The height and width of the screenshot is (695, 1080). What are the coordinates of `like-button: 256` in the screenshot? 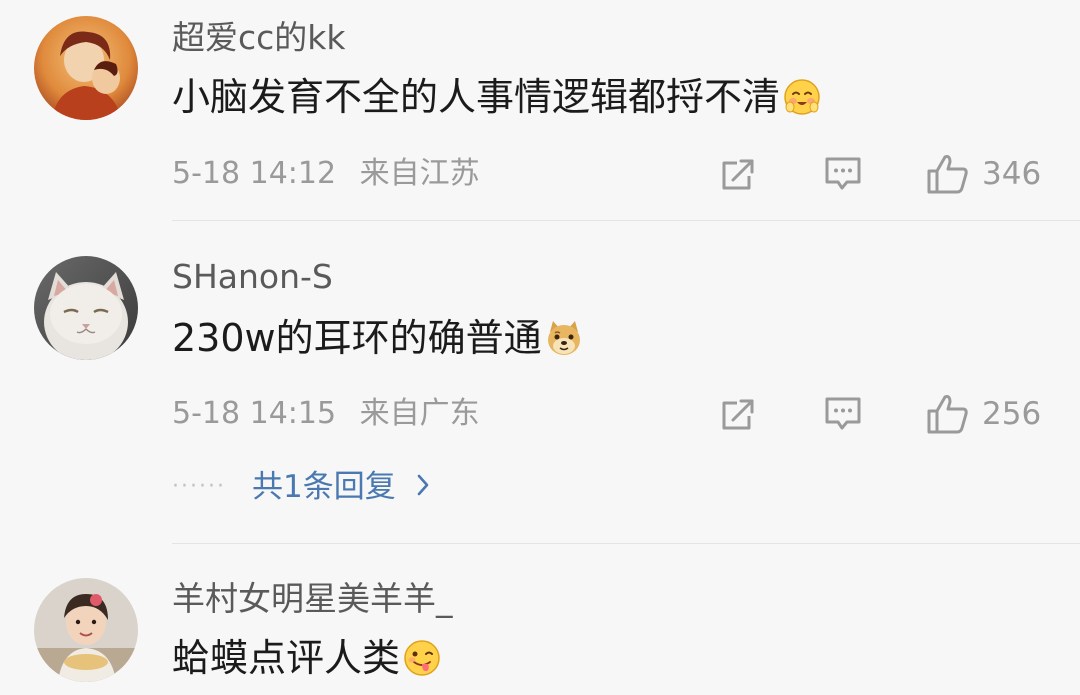 It's located at (983, 414).